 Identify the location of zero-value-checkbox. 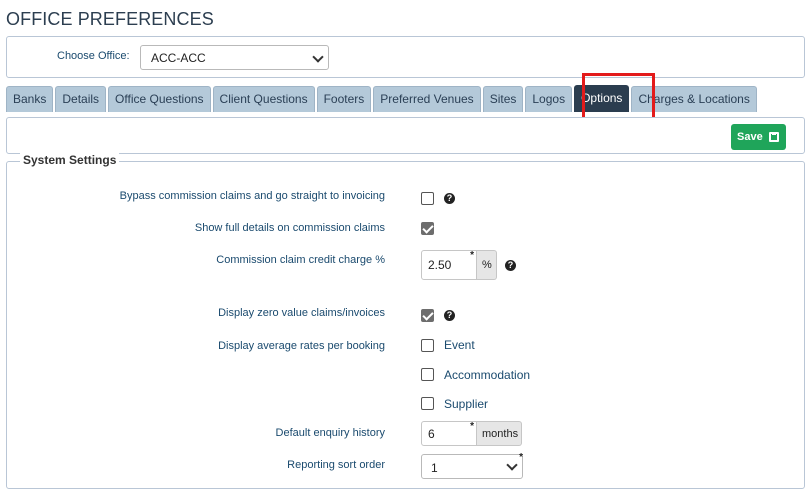
(427, 315).